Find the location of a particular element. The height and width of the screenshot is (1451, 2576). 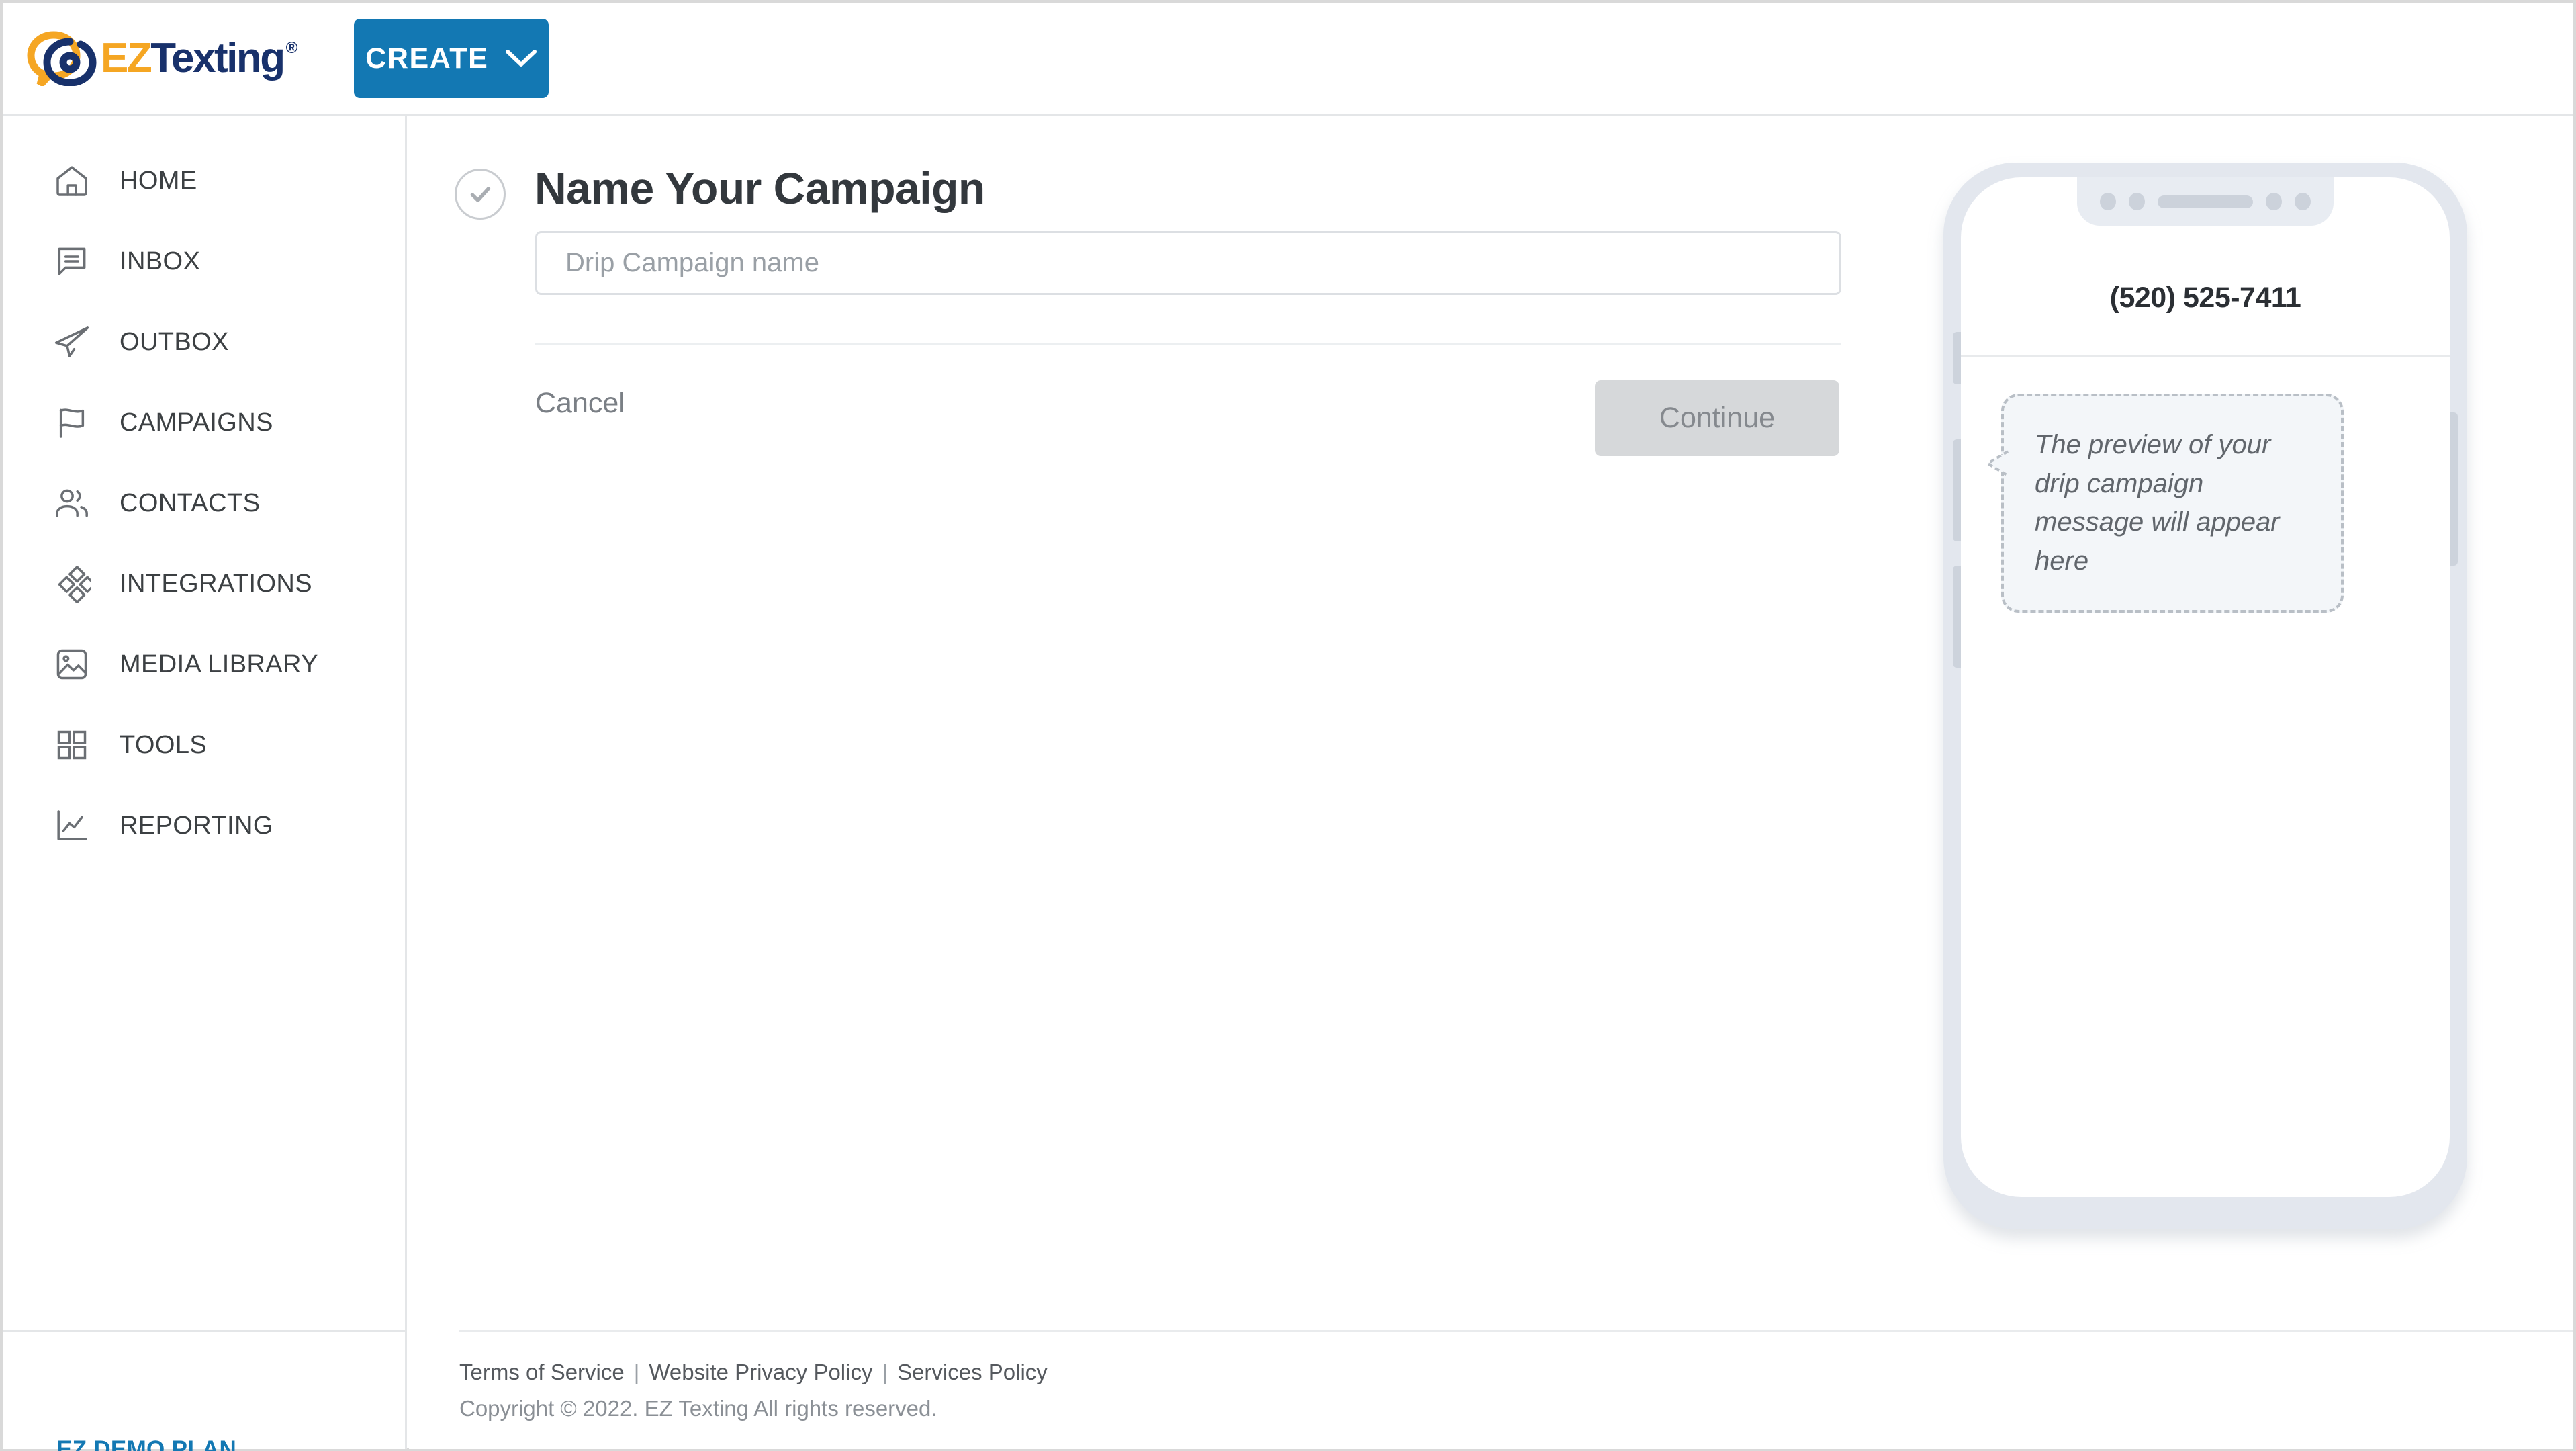

ez-texting-logo: EZ Texting ® is located at coordinates (162, 58).